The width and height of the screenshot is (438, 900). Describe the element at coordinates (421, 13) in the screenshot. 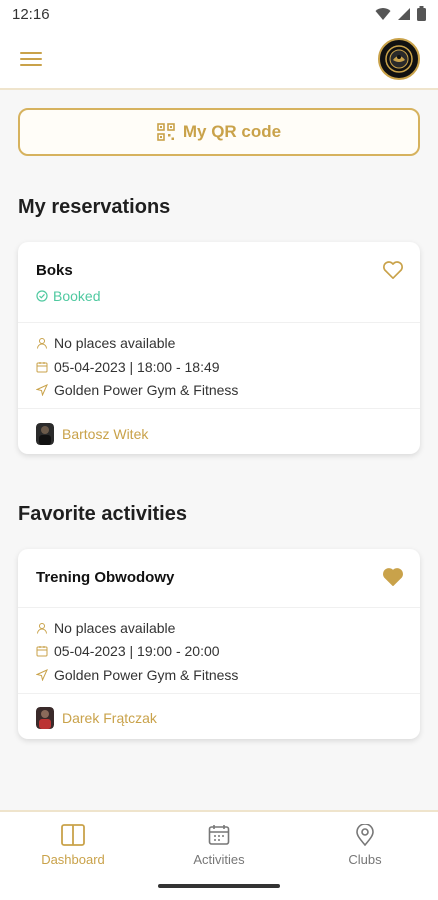

I see `battery-icon` at that location.